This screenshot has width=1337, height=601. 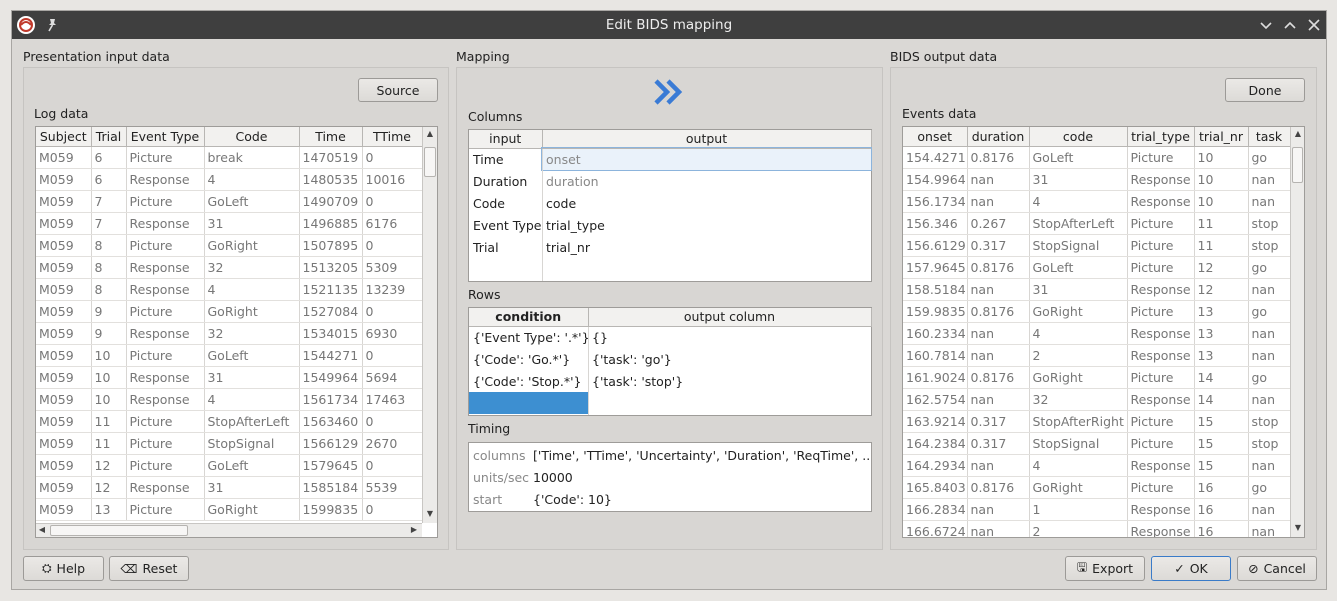 What do you see at coordinates (528, 337) in the screenshot?
I see `row-mapping-condition: {'Event Type': '.*'}` at bounding box center [528, 337].